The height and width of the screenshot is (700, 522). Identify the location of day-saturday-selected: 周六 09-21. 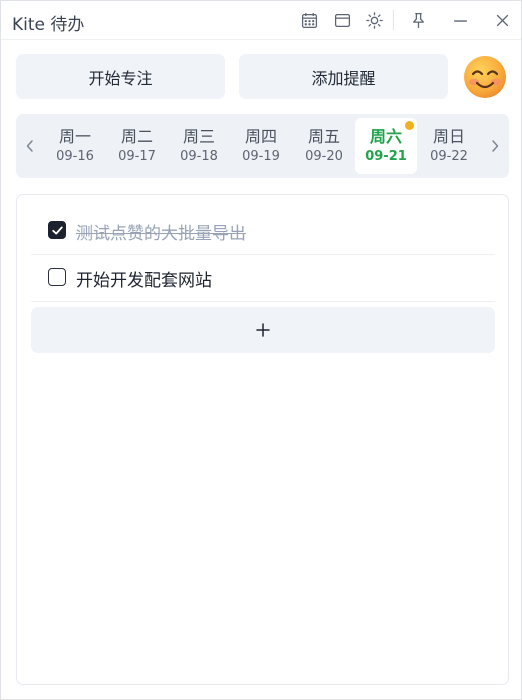
(386, 146).